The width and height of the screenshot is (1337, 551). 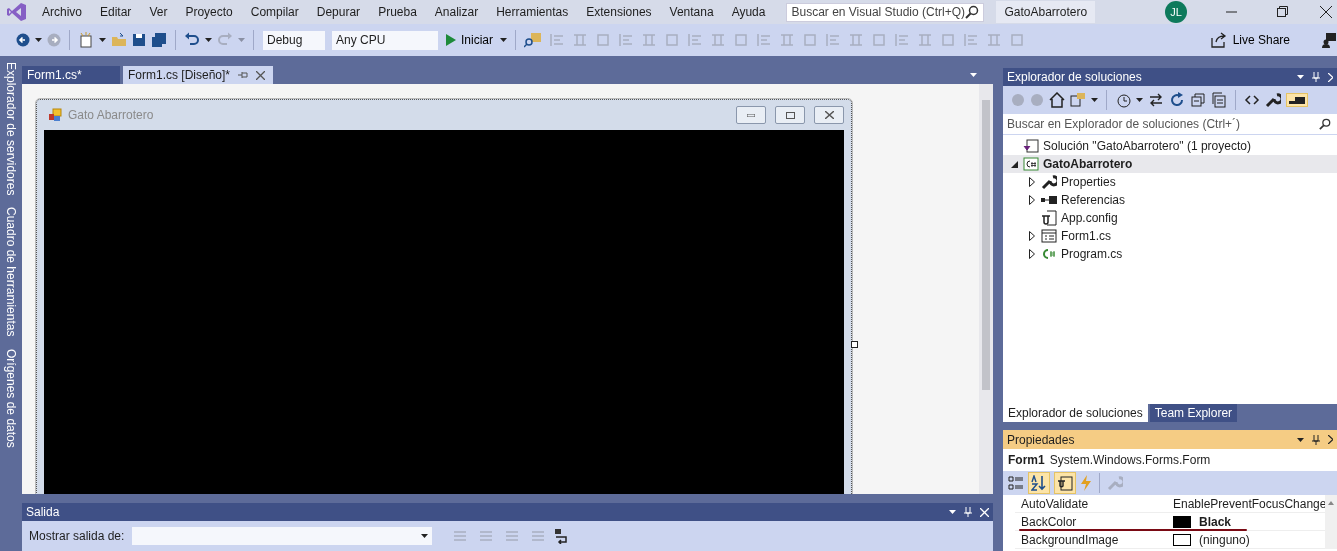 I want to click on property-value: (ninguno), so click(x=1224, y=539).